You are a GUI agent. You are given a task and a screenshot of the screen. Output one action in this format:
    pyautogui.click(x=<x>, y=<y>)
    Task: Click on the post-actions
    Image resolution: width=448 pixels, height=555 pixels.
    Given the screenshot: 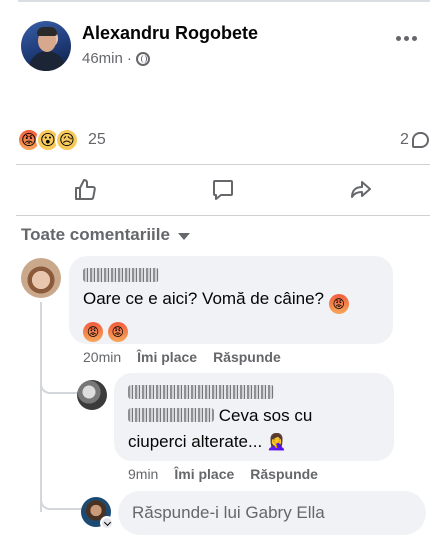 What is the action you would take?
    pyautogui.click(x=223, y=190)
    